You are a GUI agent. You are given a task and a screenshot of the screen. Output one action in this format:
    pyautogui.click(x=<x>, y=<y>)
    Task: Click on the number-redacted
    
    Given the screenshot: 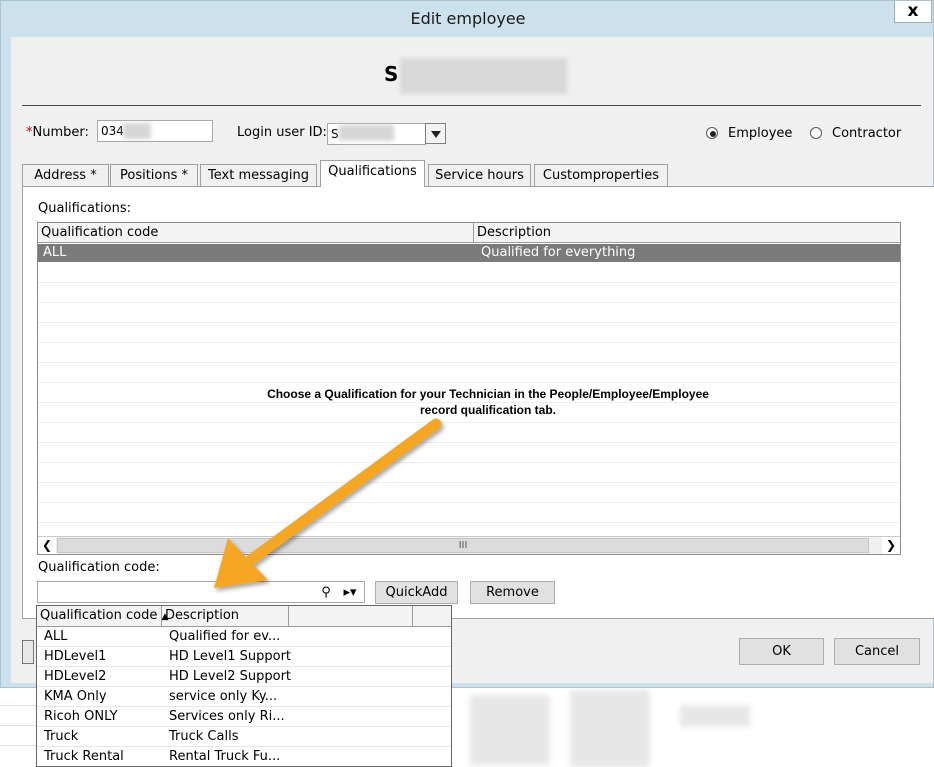 What is the action you would take?
    pyautogui.click(x=137, y=131)
    